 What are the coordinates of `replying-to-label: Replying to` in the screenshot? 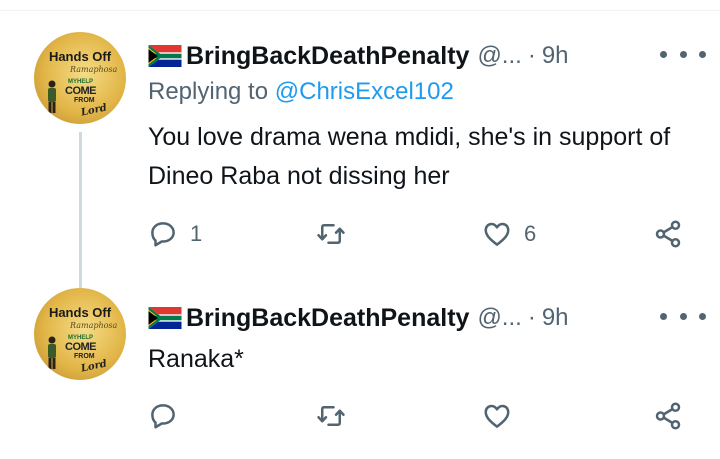 It's located at (208, 91).